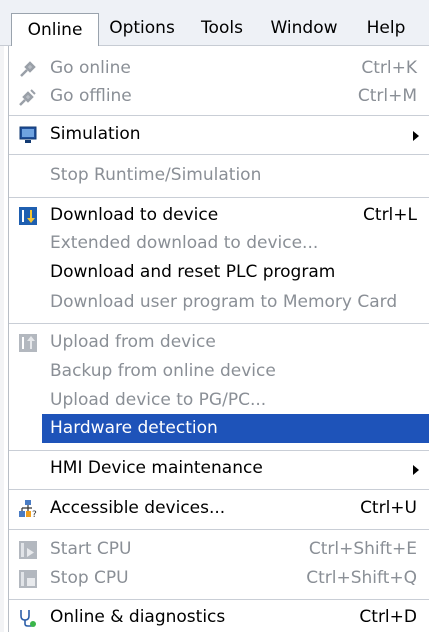 The image size is (429, 632). Describe the element at coordinates (219, 578) in the screenshot. I see `menu-item-stop-cpu: Stop CPU Ctrl+Shift+Q` at that location.